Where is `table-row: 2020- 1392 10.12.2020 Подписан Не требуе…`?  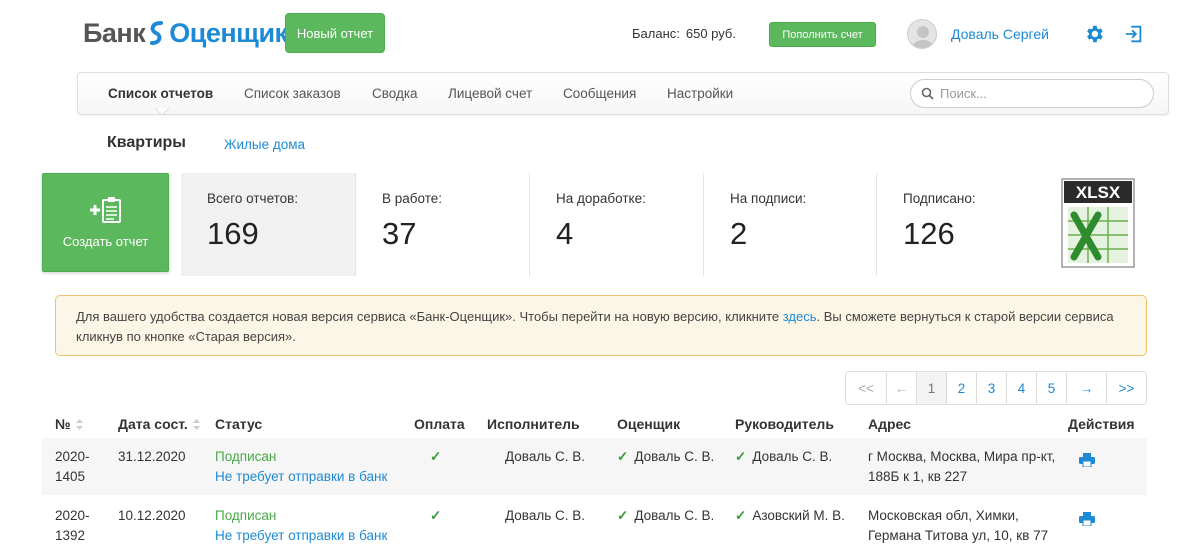
table-row: 2020- 1392 10.12.2020 Подписан Не требуе… is located at coordinates (594, 525).